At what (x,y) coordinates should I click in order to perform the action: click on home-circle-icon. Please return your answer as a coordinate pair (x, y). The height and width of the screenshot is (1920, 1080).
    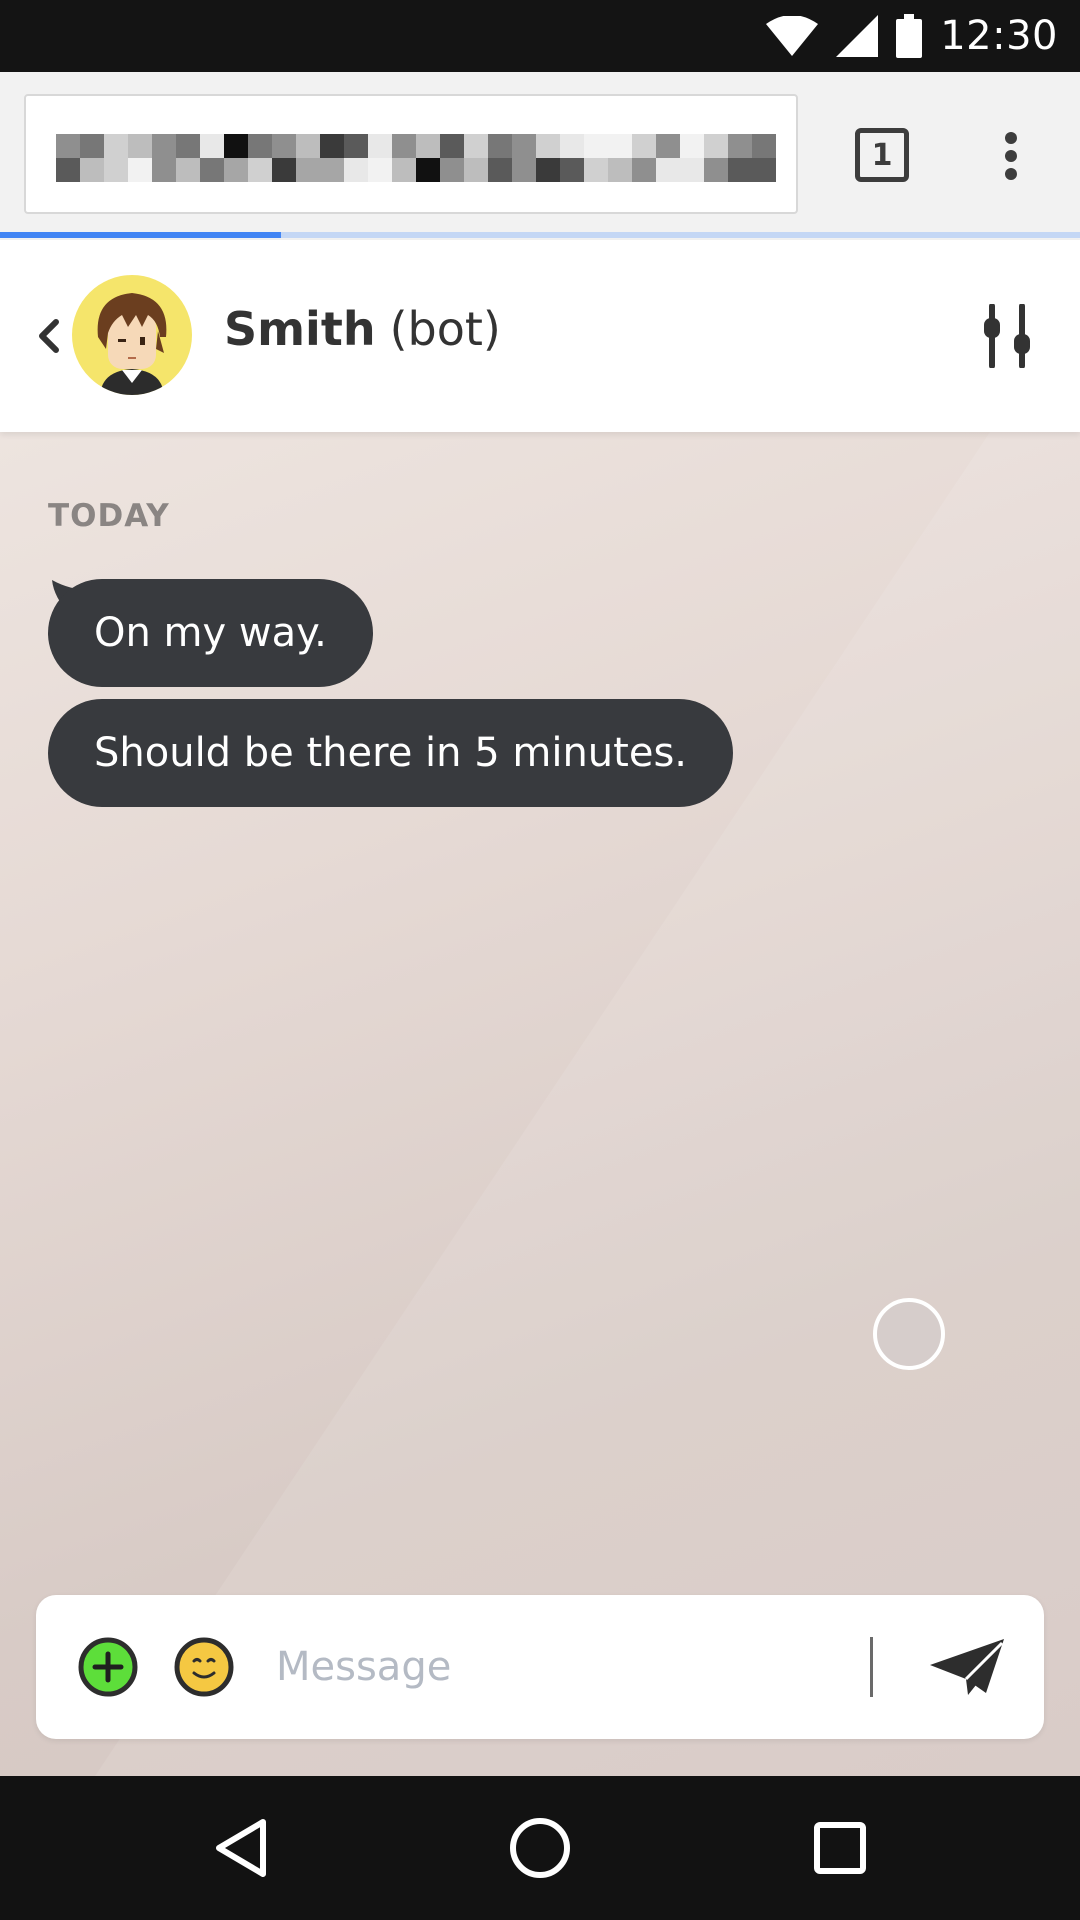
    Looking at the image, I should click on (540, 1848).